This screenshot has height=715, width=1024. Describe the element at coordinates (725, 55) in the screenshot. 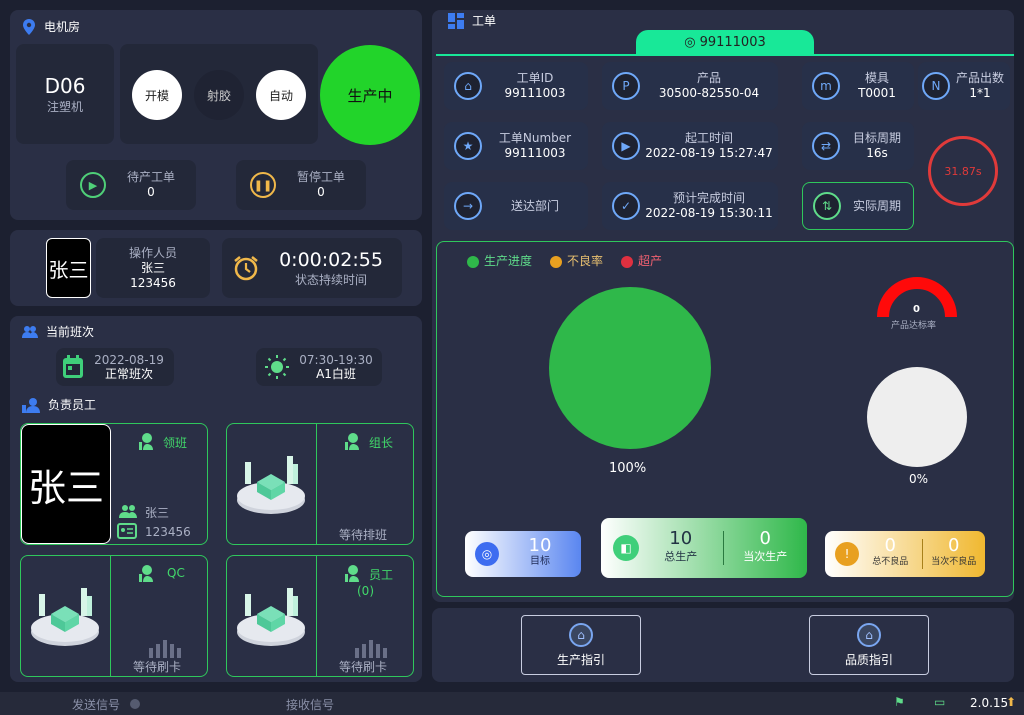

I see `tab-underline` at that location.